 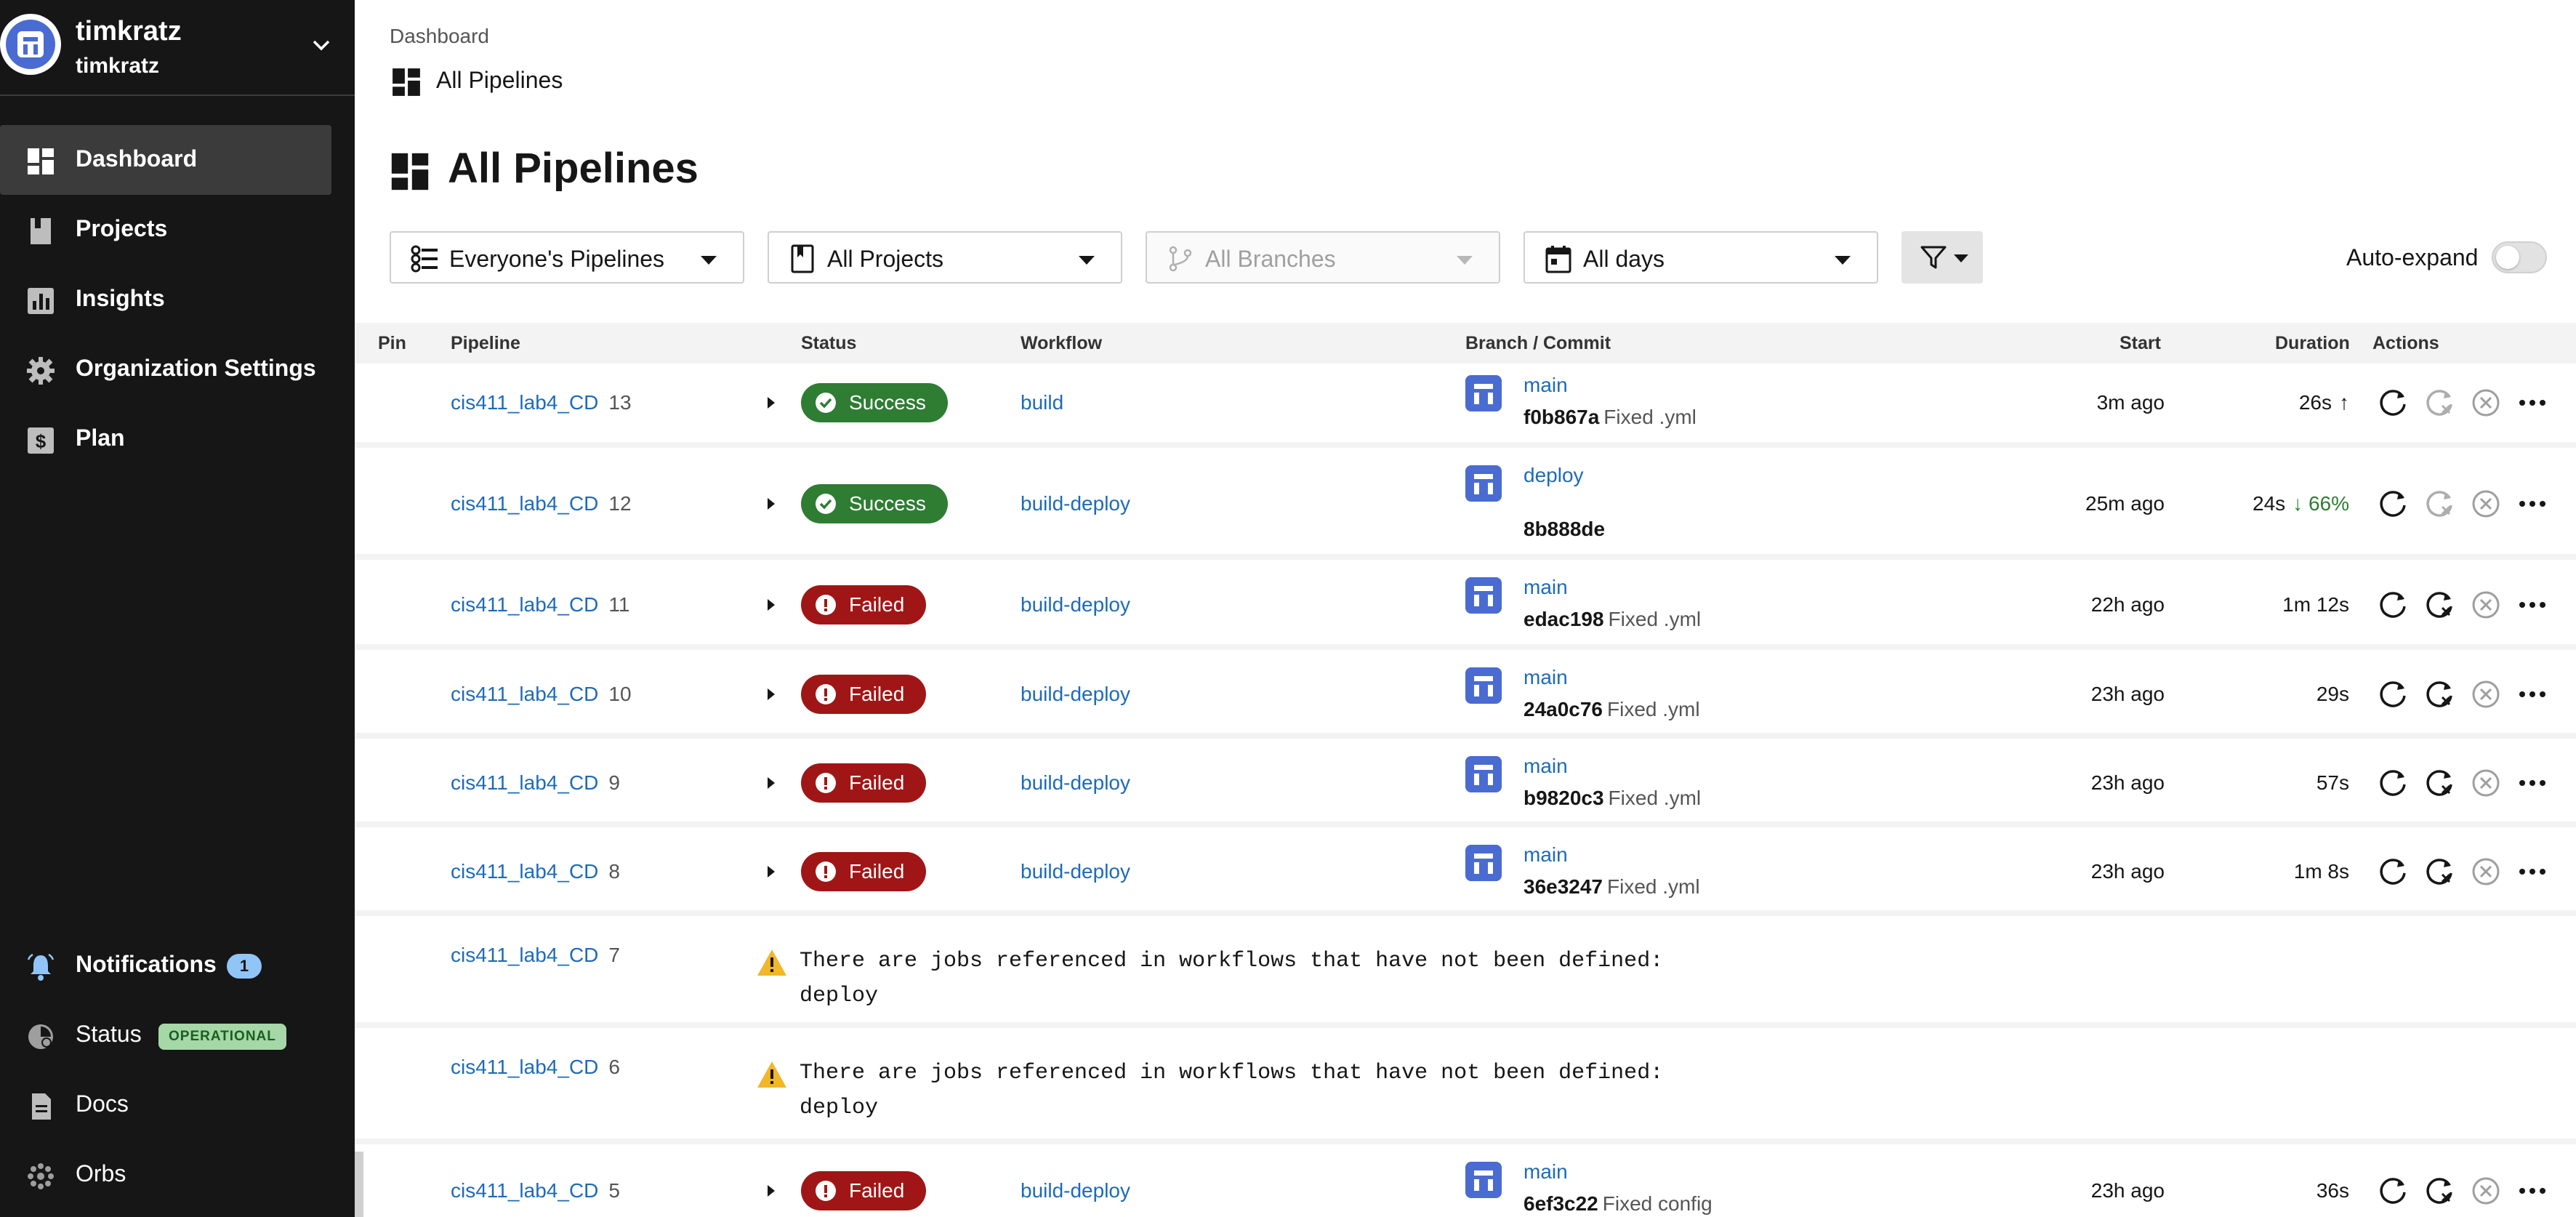 What do you see at coordinates (945, 257) in the screenshot?
I see `projects-filter: All Projects` at bounding box center [945, 257].